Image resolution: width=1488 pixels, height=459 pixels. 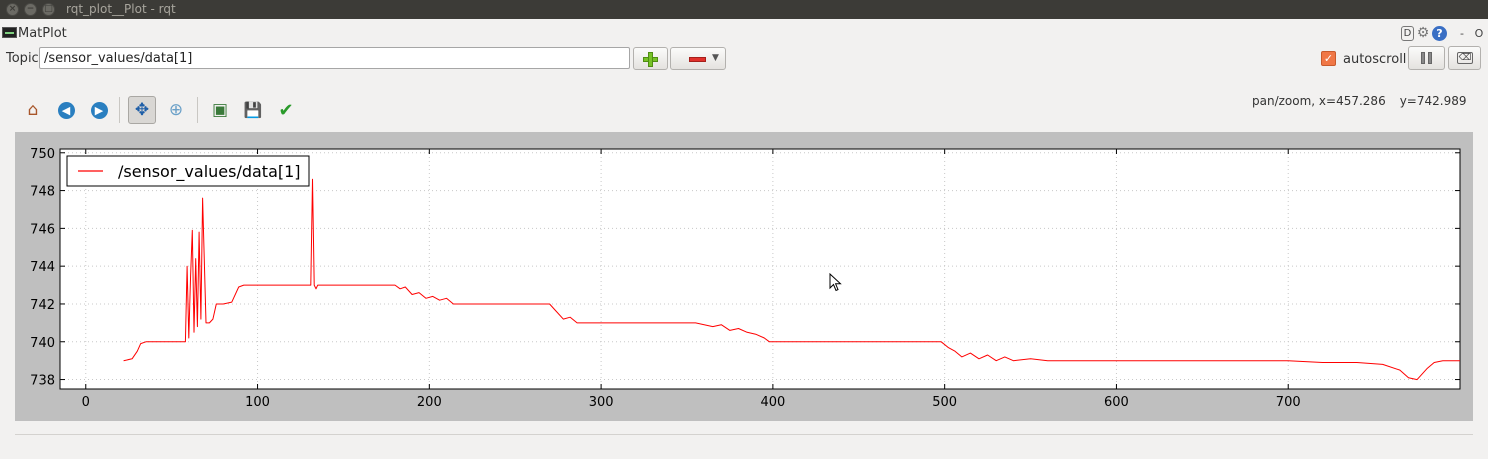 I want to click on plugin-gear-icon: ⚙, so click(x=1423, y=33).